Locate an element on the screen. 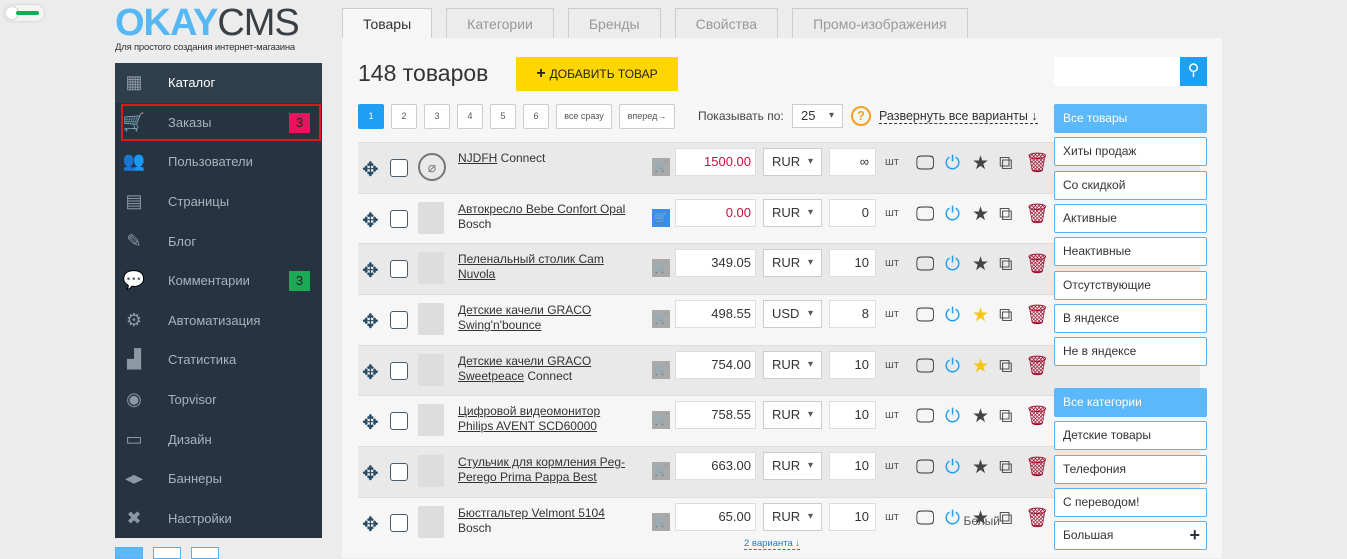 The image size is (1347, 559). page-button-0: 1 is located at coordinates (371, 116).